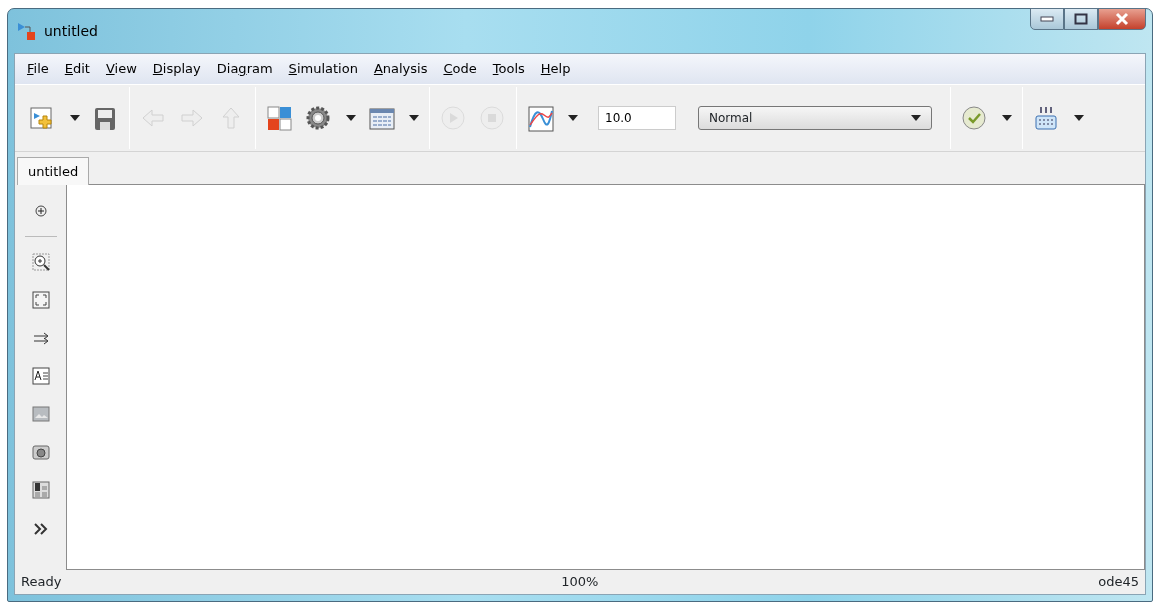  Describe the element at coordinates (1046, 118) in the screenshot. I see `build-grid-icon` at that location.